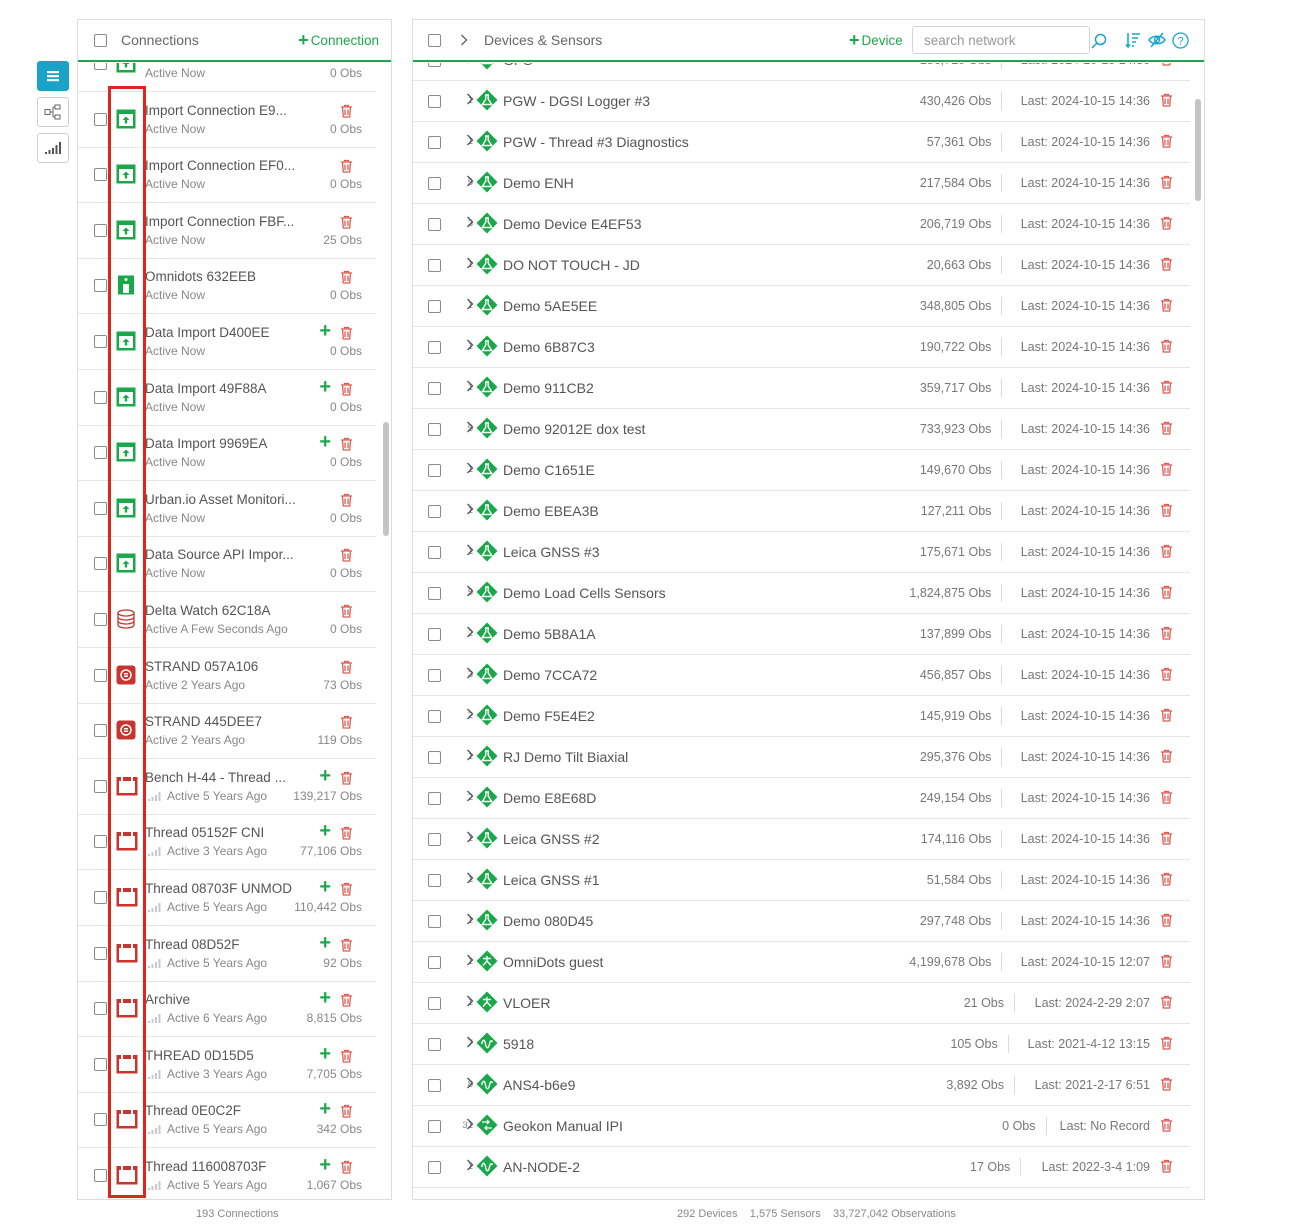  Describe the element at coordinates (227, 731) in the screenshot. I see `connection-row: STRAND 445DEE7 Active 2 Years Ago 119 Obs` at that location.